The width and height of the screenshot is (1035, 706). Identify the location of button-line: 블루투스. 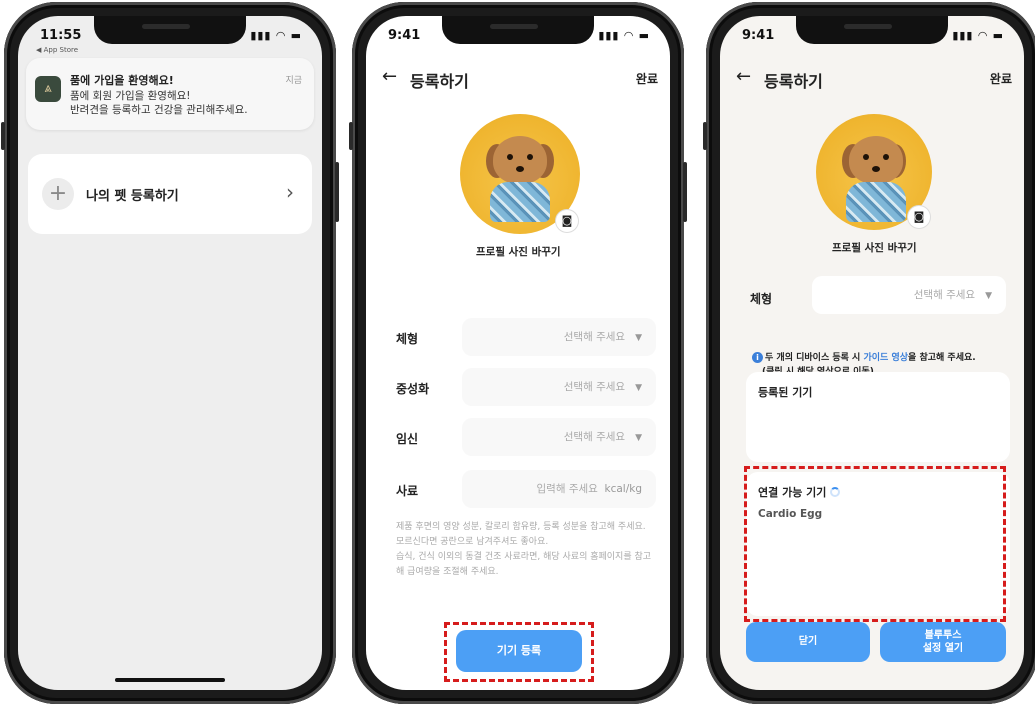
(943, 635).